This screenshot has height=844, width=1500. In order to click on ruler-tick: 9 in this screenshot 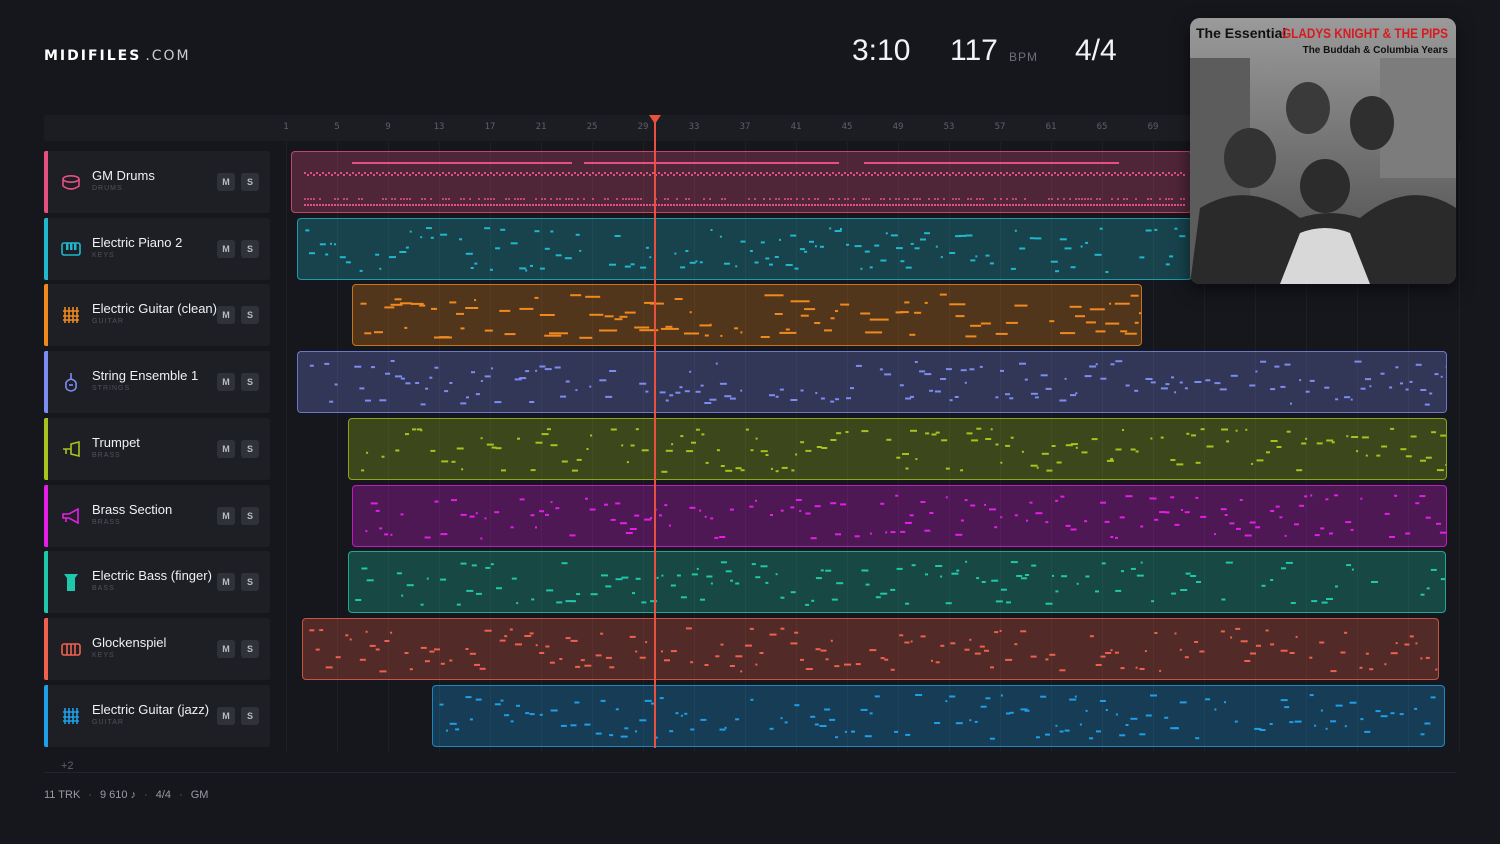, I will do `click(388, 127)`.